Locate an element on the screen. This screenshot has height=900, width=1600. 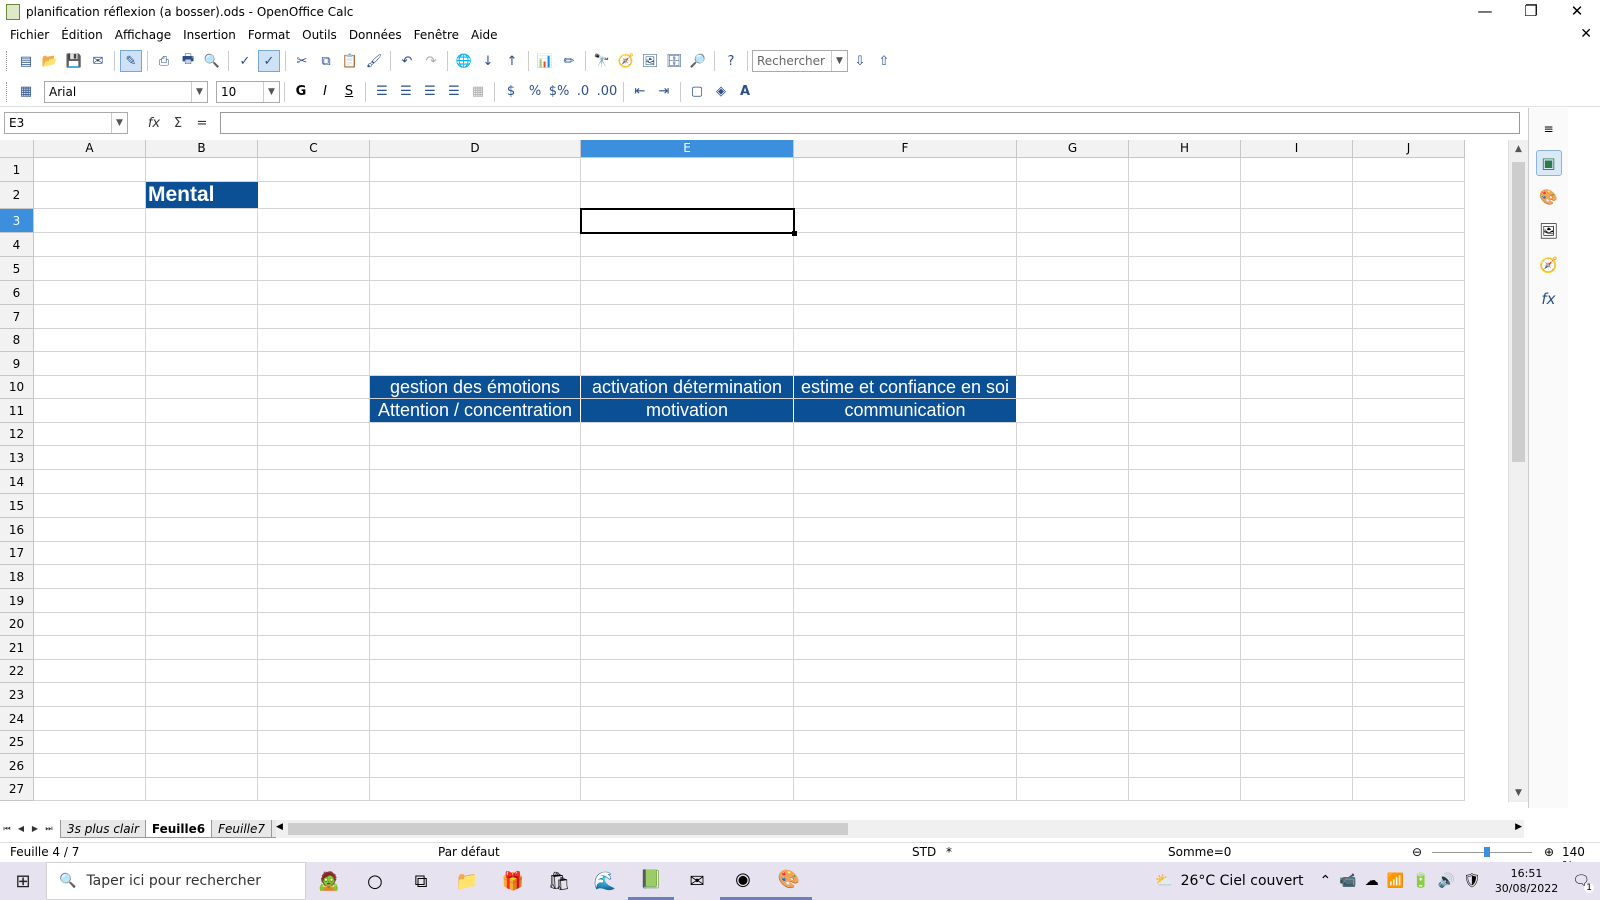
functions-icon: fx is located at coordinates (1549, 299).